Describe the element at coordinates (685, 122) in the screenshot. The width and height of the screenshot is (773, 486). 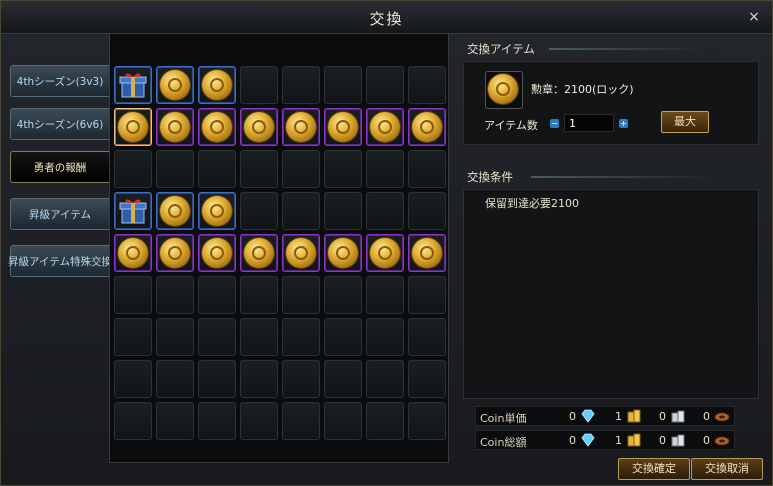
I see `max-button: 最大` at that location.